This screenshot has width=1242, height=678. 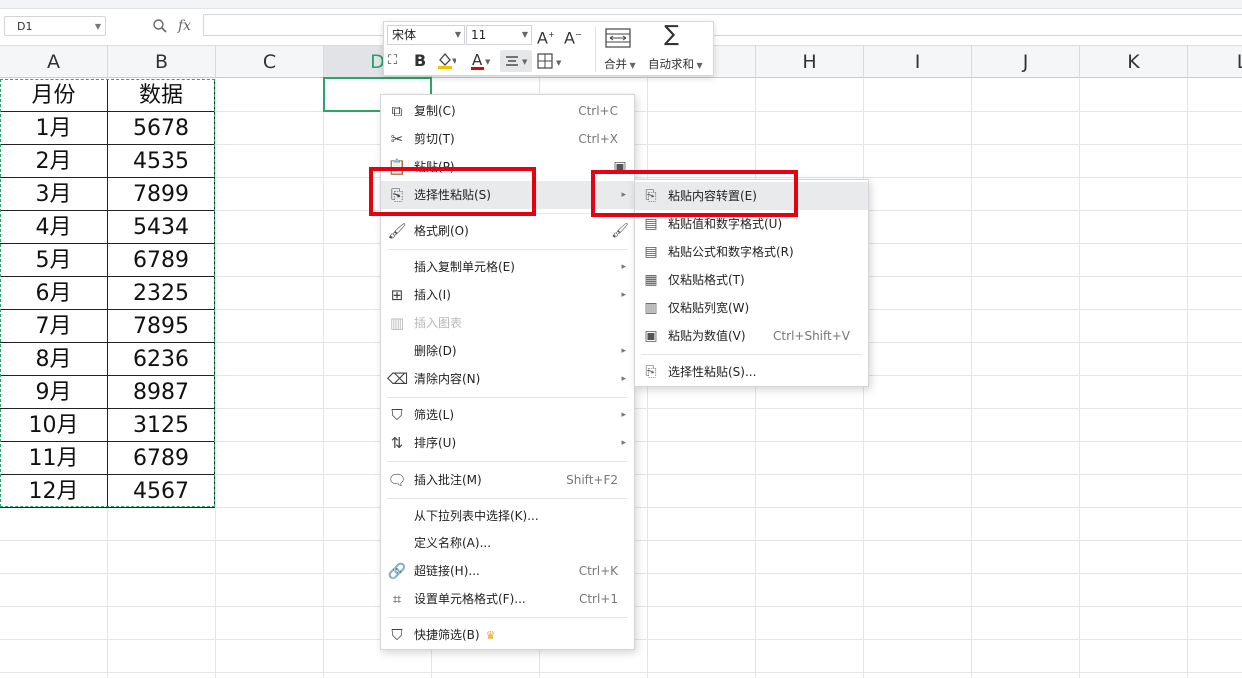 I want to click on table-cell: 6月, so click(x=54, y=293).